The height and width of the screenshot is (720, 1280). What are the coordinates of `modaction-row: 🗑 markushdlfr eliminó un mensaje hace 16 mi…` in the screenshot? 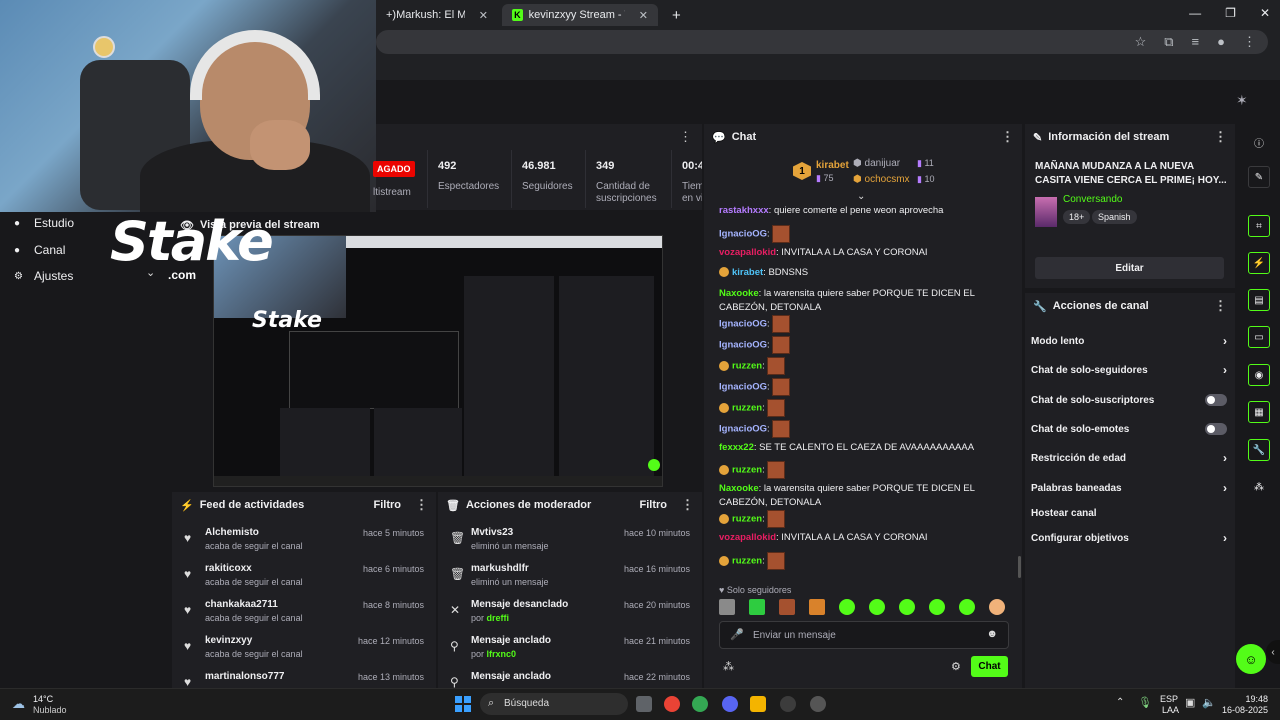 It's located at (570, 579).